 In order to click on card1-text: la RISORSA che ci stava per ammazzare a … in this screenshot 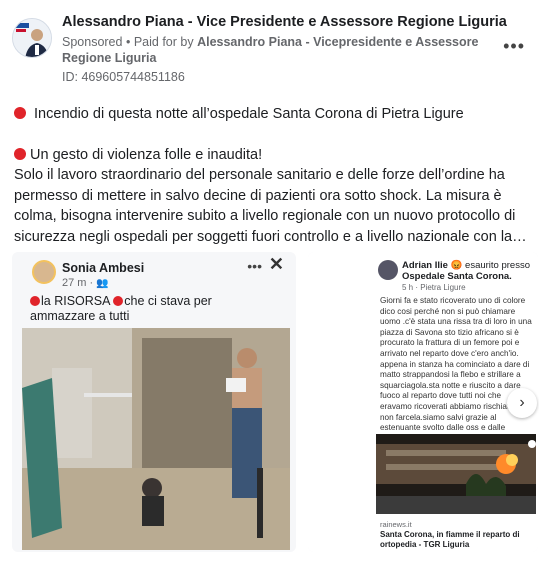, I will do `click(155, 309)`.